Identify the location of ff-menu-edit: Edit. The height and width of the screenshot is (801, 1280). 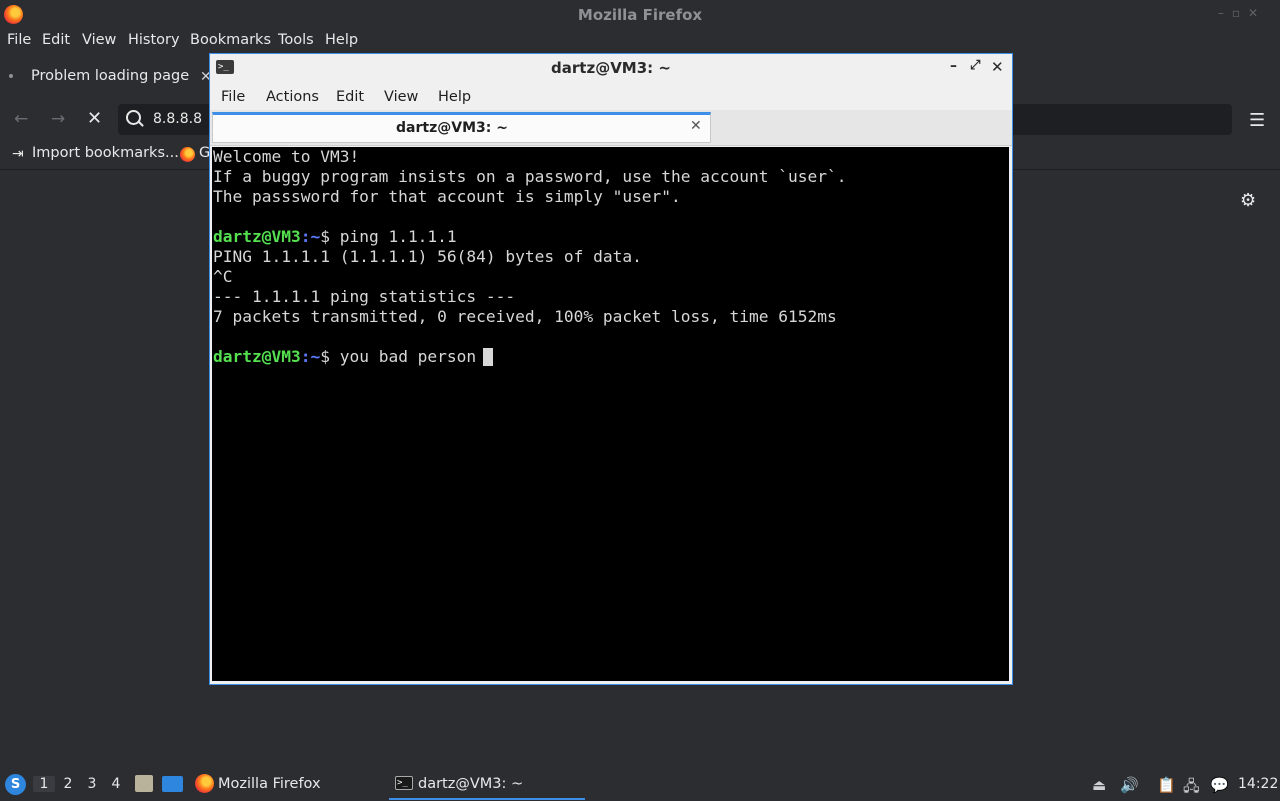
(56, 40).